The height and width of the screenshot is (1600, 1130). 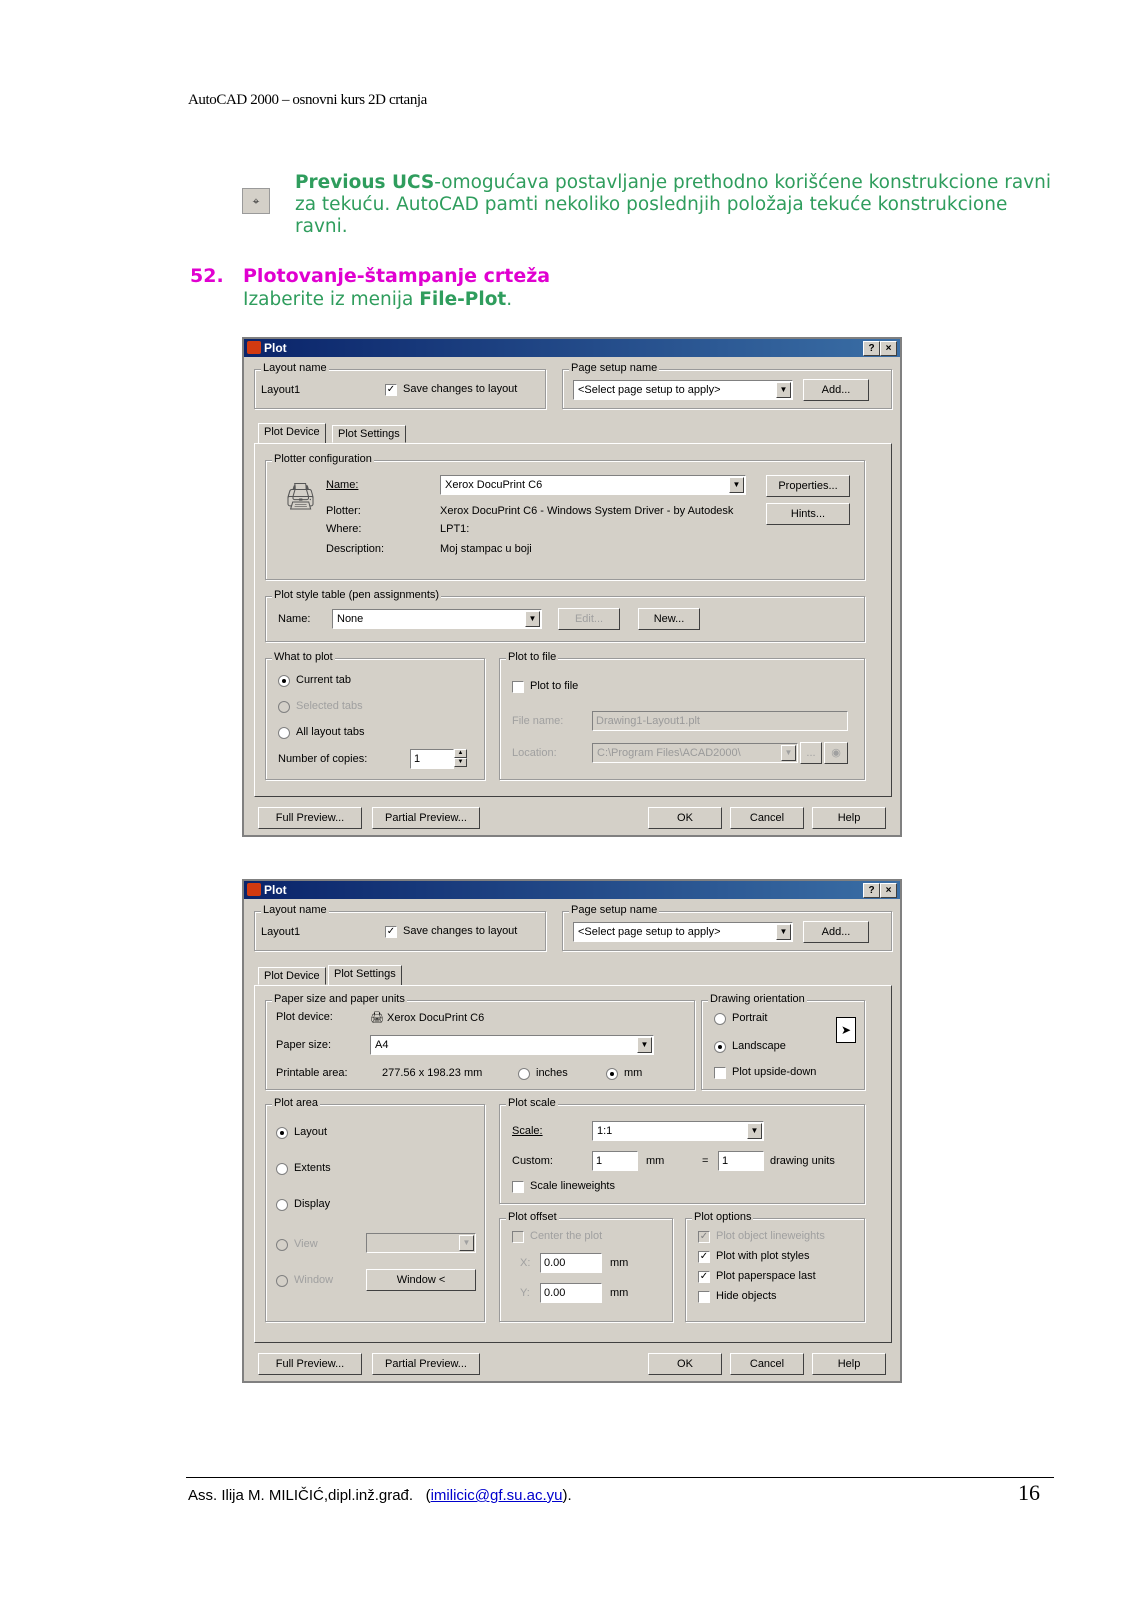 What do you see at coordinates (566, 1236) in the screenshot?
I see `center-plot-label: Center the plot` at bounding box center [566, 1236].